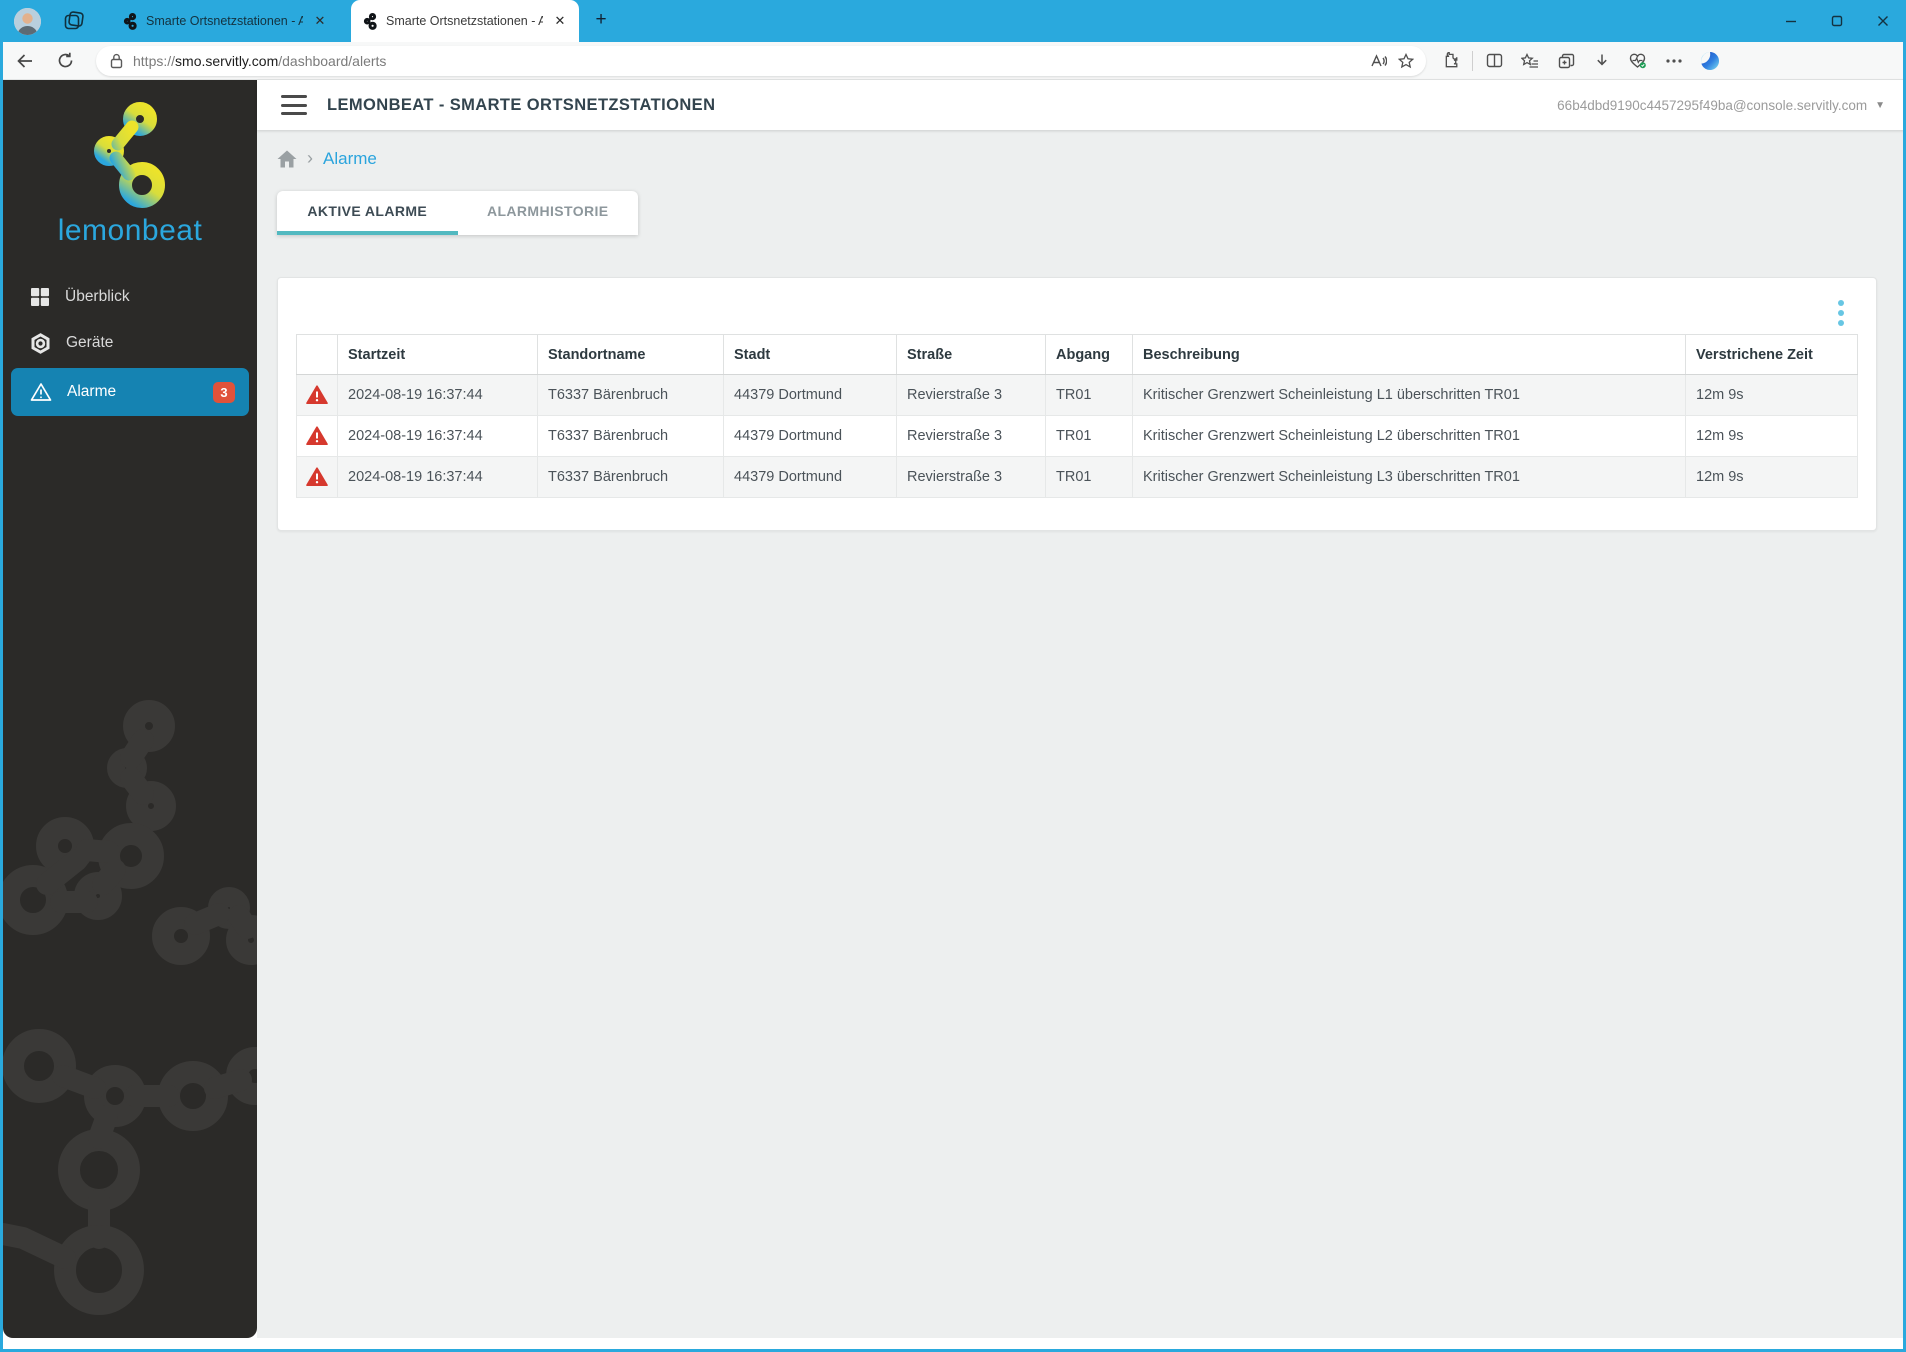  Describe the element at coordinates (810, 354) in the screenshot. I see `col-stadt: Stadt` at that location.